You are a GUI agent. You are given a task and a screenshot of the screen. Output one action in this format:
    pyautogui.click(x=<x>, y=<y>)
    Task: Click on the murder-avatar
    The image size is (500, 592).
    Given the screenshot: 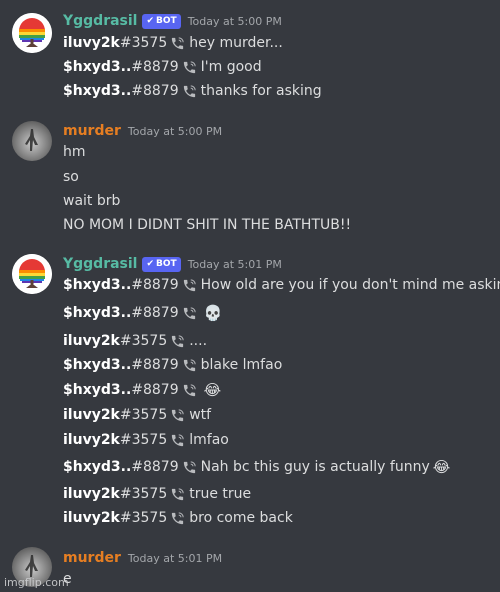 What is the action you would take?
    pyautogui.click(x=32, y=141)
    